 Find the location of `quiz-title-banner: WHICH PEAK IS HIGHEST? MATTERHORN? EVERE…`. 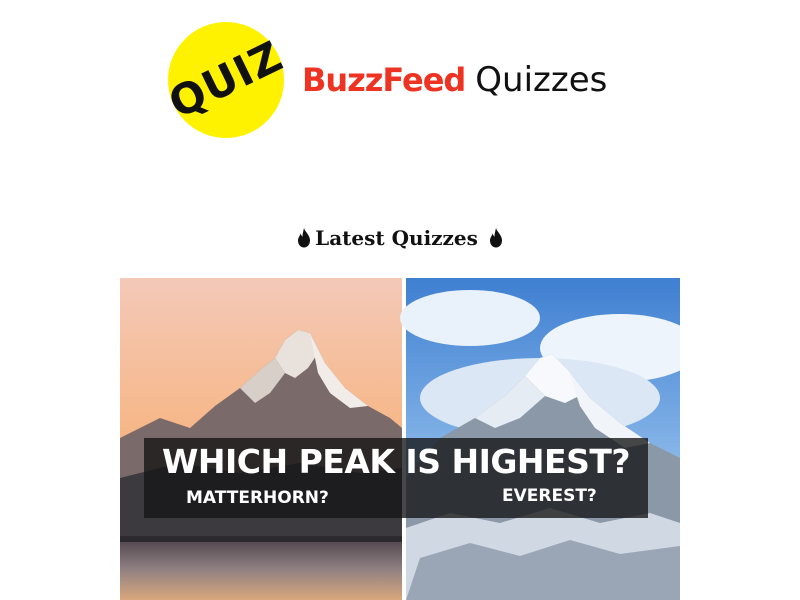

quiz-title-banner: WHICH PEAK IS HIGHEST? MATTERHORN? EVERE… is located at coordinates (396, 478).